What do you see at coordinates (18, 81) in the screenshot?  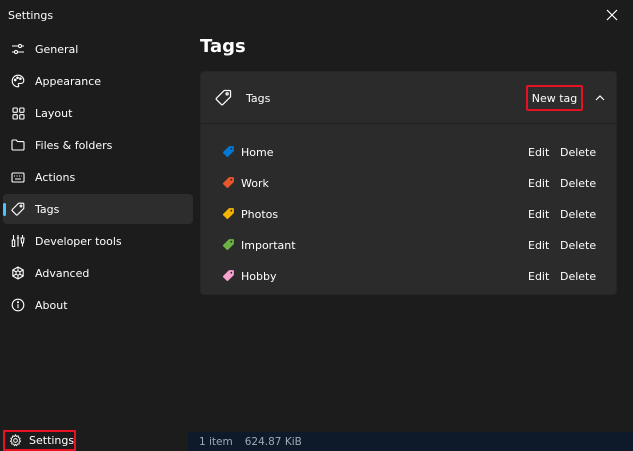 I see `palette-icon` at bounding box center [18, 81].